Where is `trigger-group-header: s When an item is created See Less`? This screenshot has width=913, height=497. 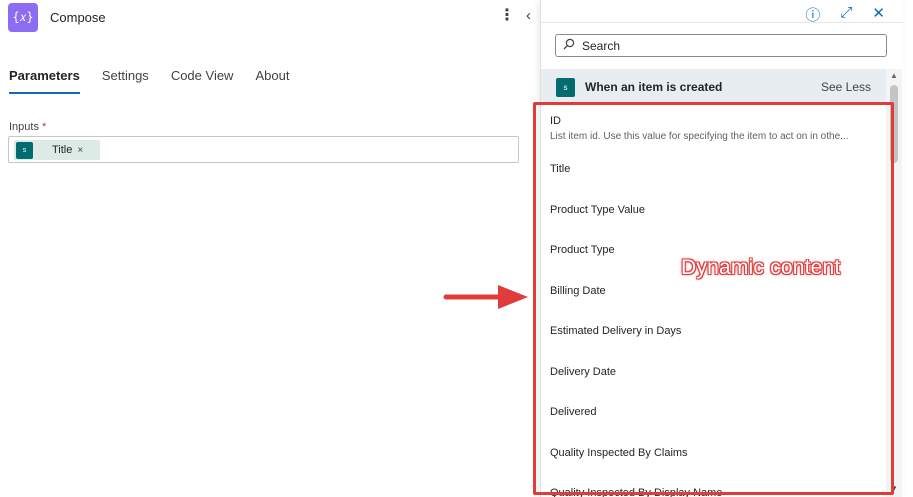
trigger-group-header: s When an item is created See Less is located at coordinates (713, 87).